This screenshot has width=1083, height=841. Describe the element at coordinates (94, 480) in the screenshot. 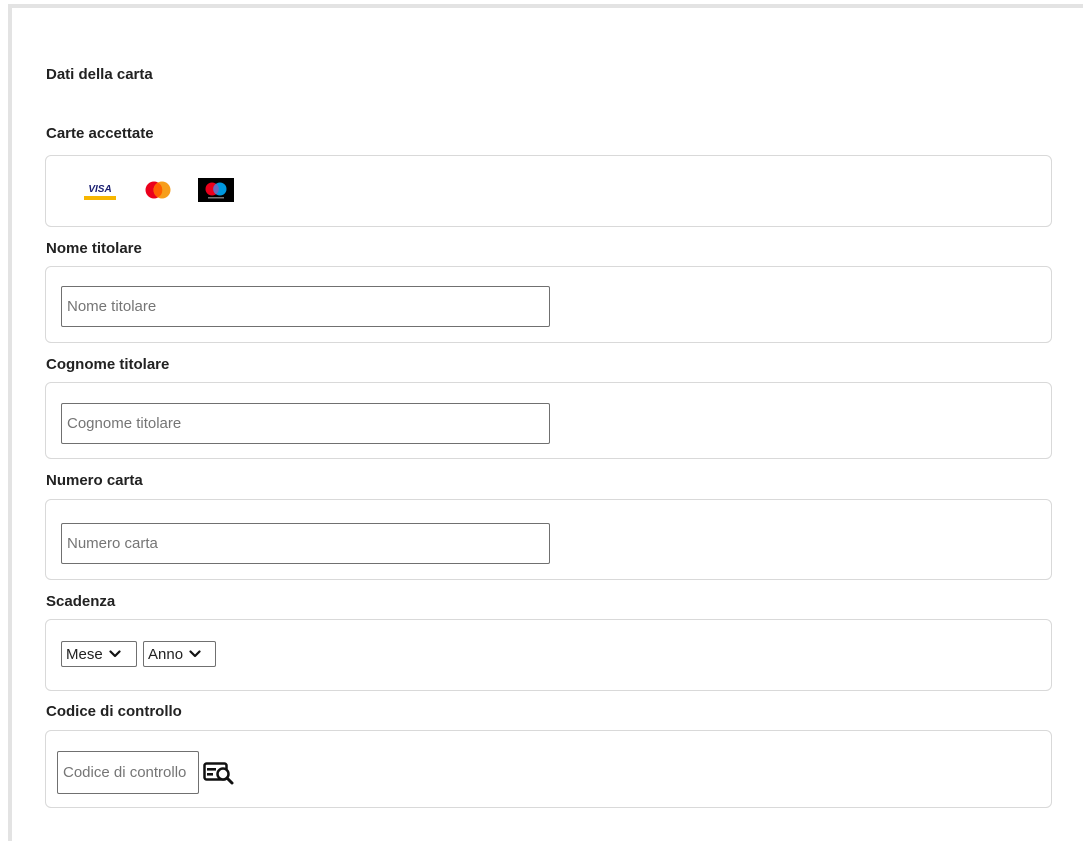

I see `card-number-label: Numero carta` at that location.